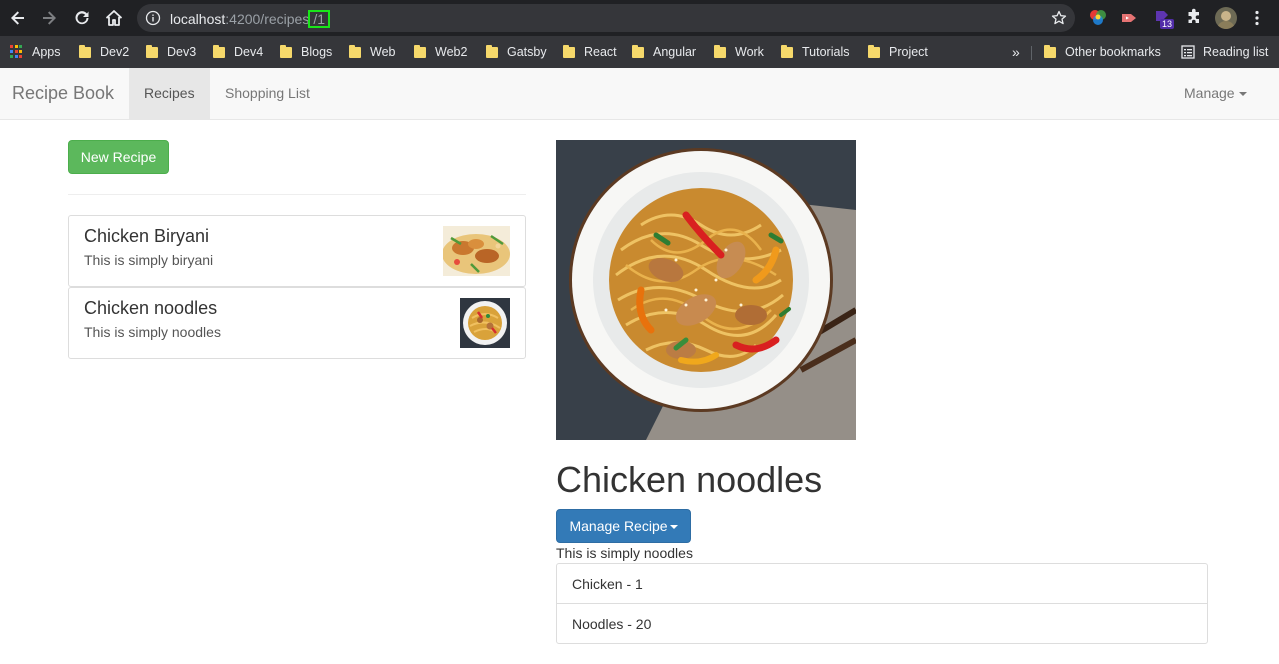  Describe the element at coordinates (297, 194) in the screenshot. I see `divider` at that location.